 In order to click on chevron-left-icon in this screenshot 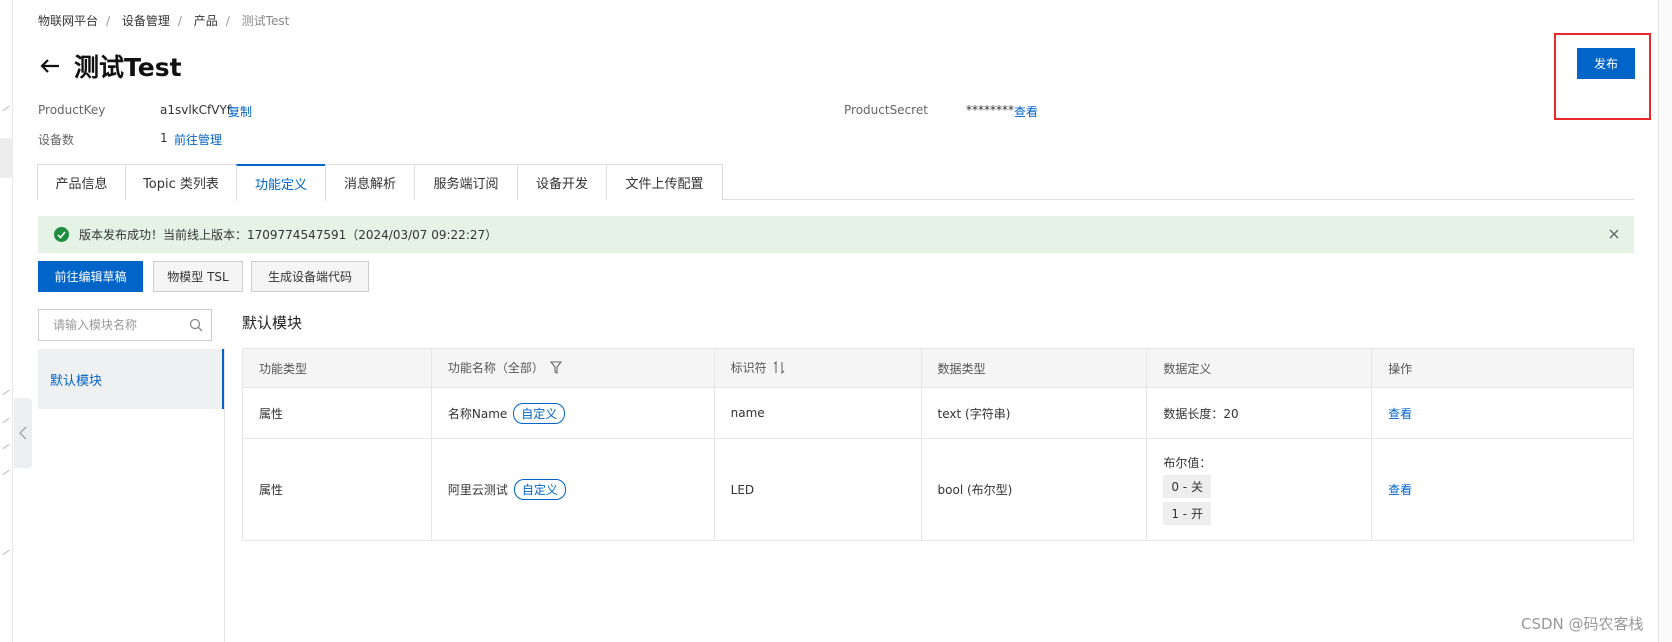, I will do `click(23, 433)`.